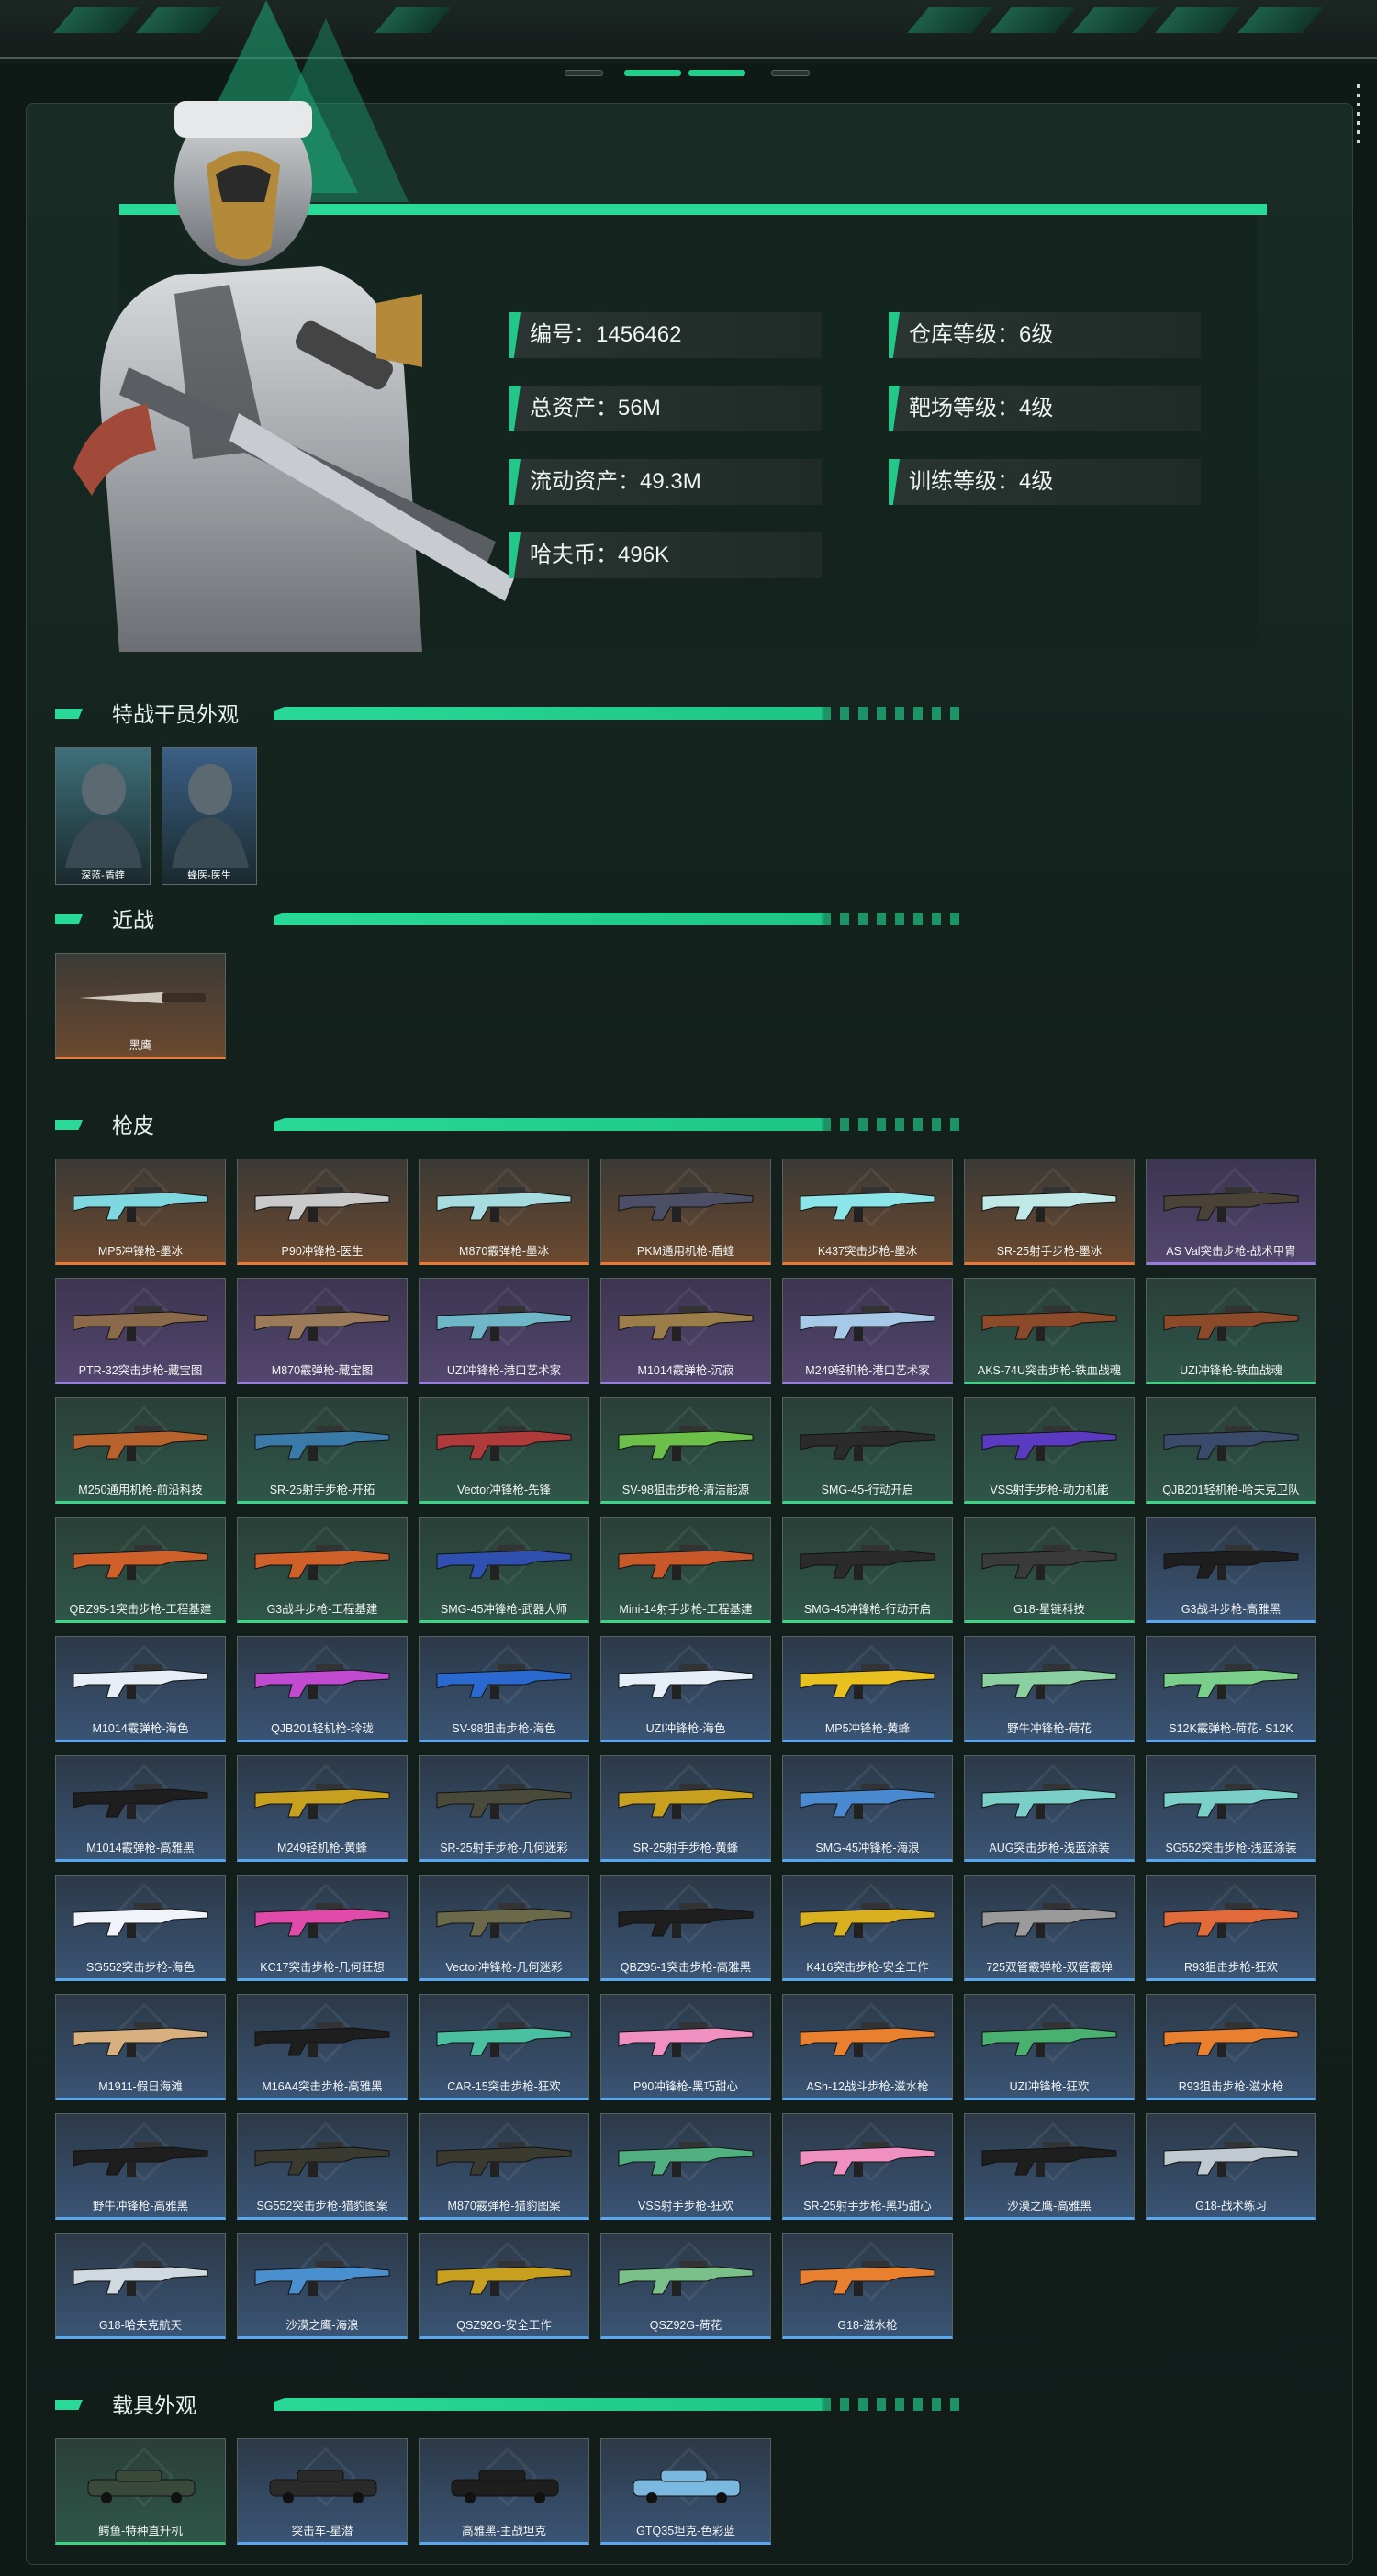 This screenshot has height=2576, width=1377. I want to click on item-label: CAR-15突击步枪-狂欢, so click(504, 2086).